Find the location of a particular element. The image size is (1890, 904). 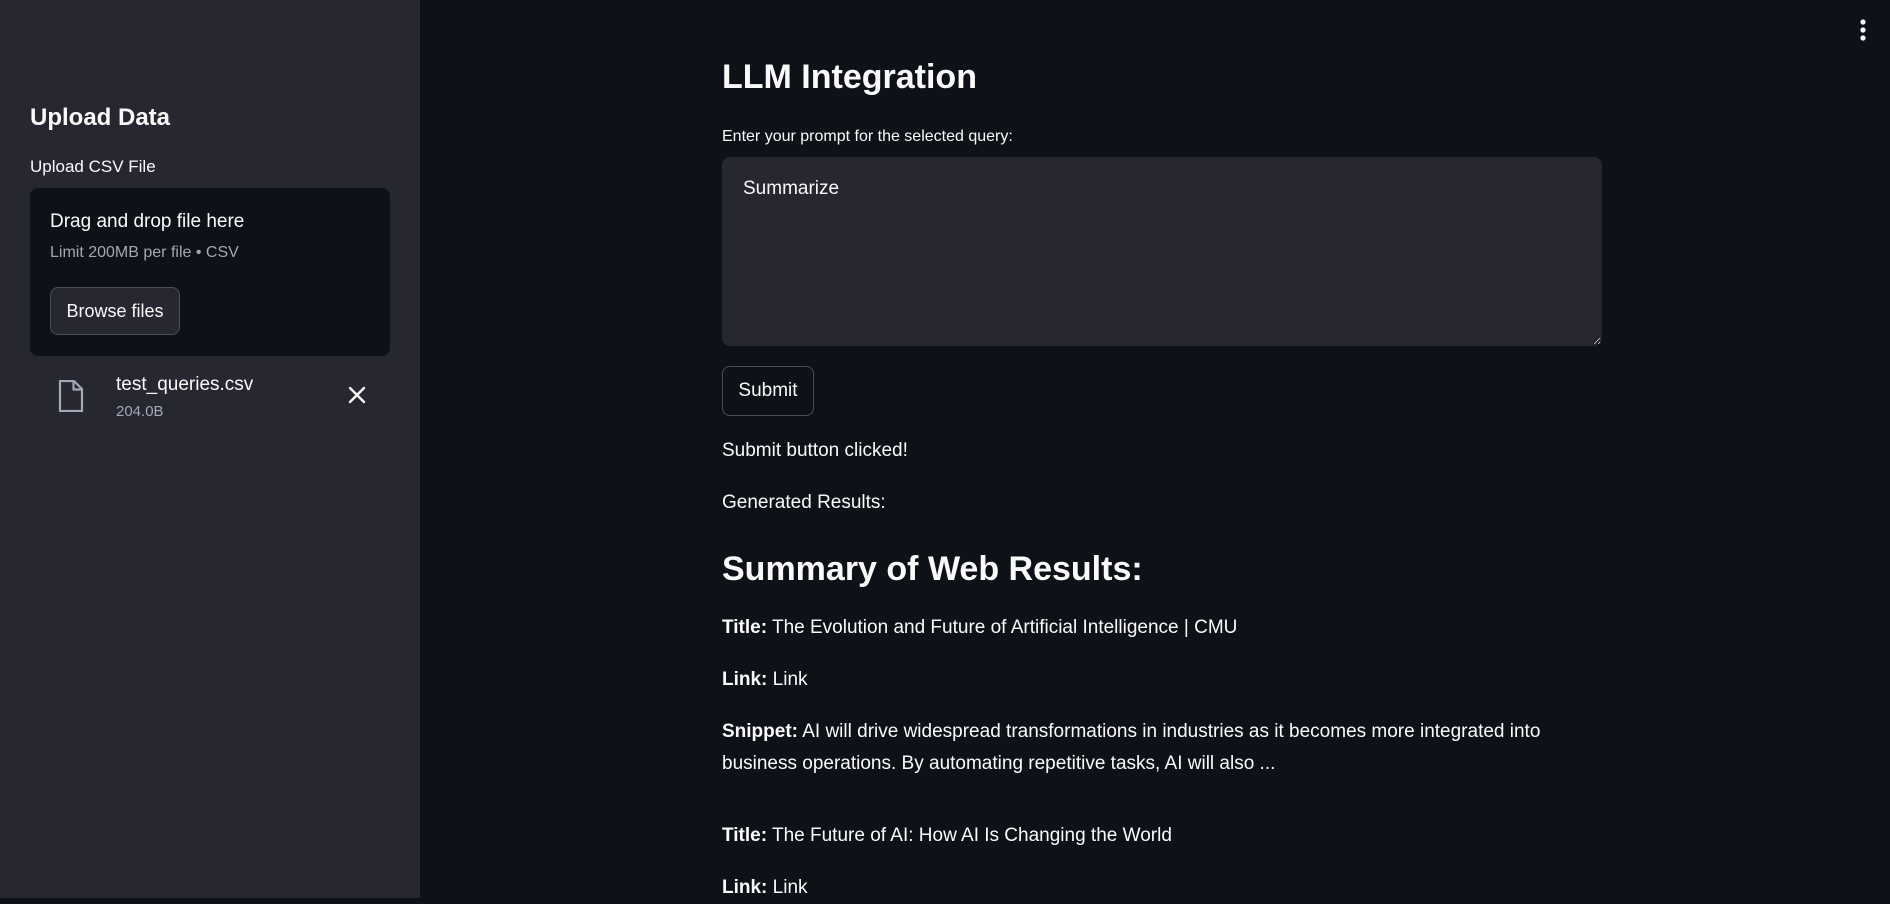

status-message: Submit button clicked! is located at coordinates (815, 450).